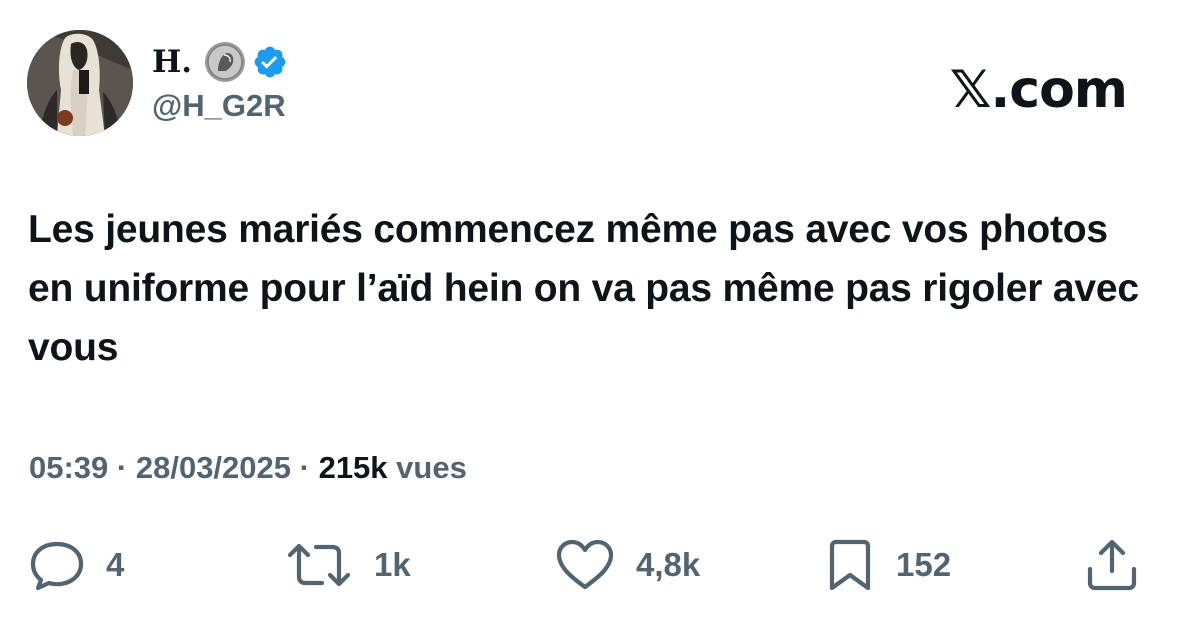 The image size is (1179, 628). I want to click on tweet-meta: 05:39 · 28/03/2025 · 215k vues, so click(248, 468).